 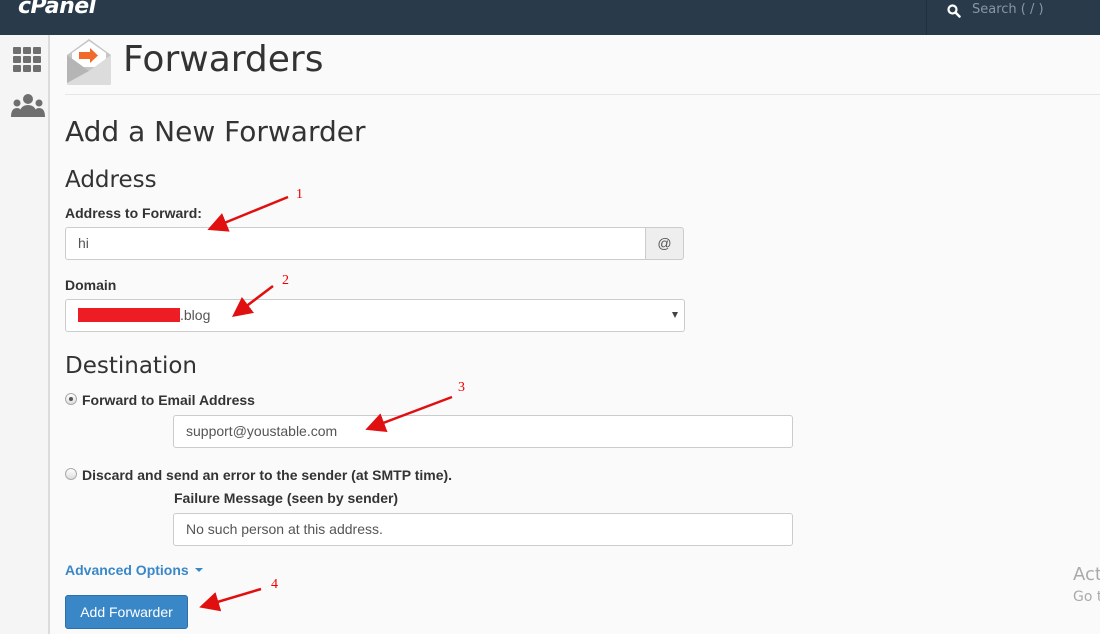 What do you see at coordinates (57, 9) in the screenshot?
I see `cpanel-logo: cPanel` at bounding box center [57, 9].